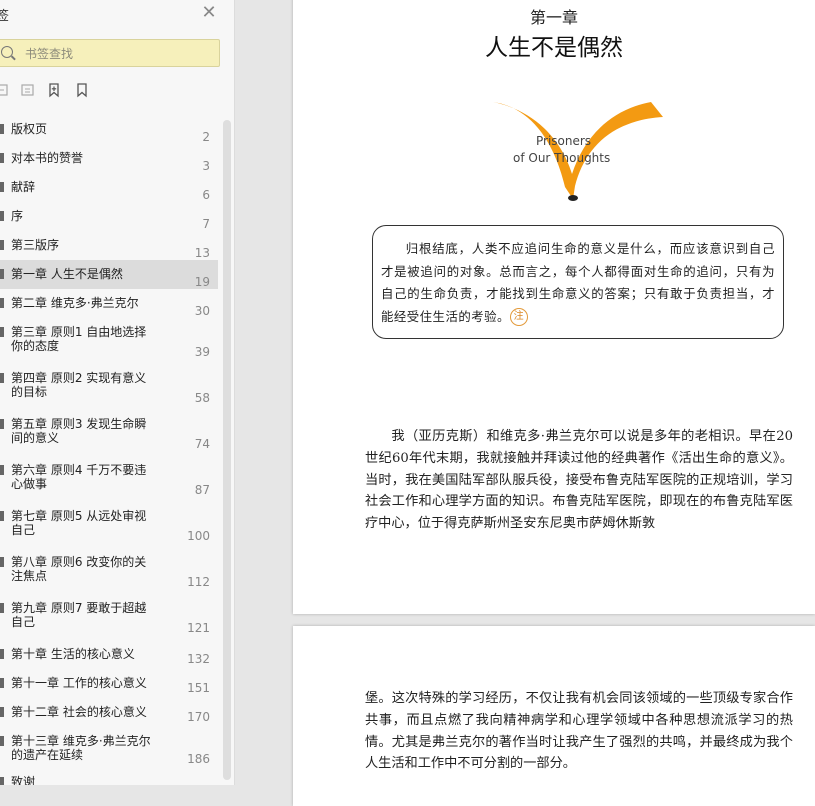 This screenshot has width=815, height=806. What do you see at coordinates (109, 341) in the screenshot?
I see `bookmark-item: 第三章 原则1 自由地选择你的态度 39` at bounding box center [109, 341].